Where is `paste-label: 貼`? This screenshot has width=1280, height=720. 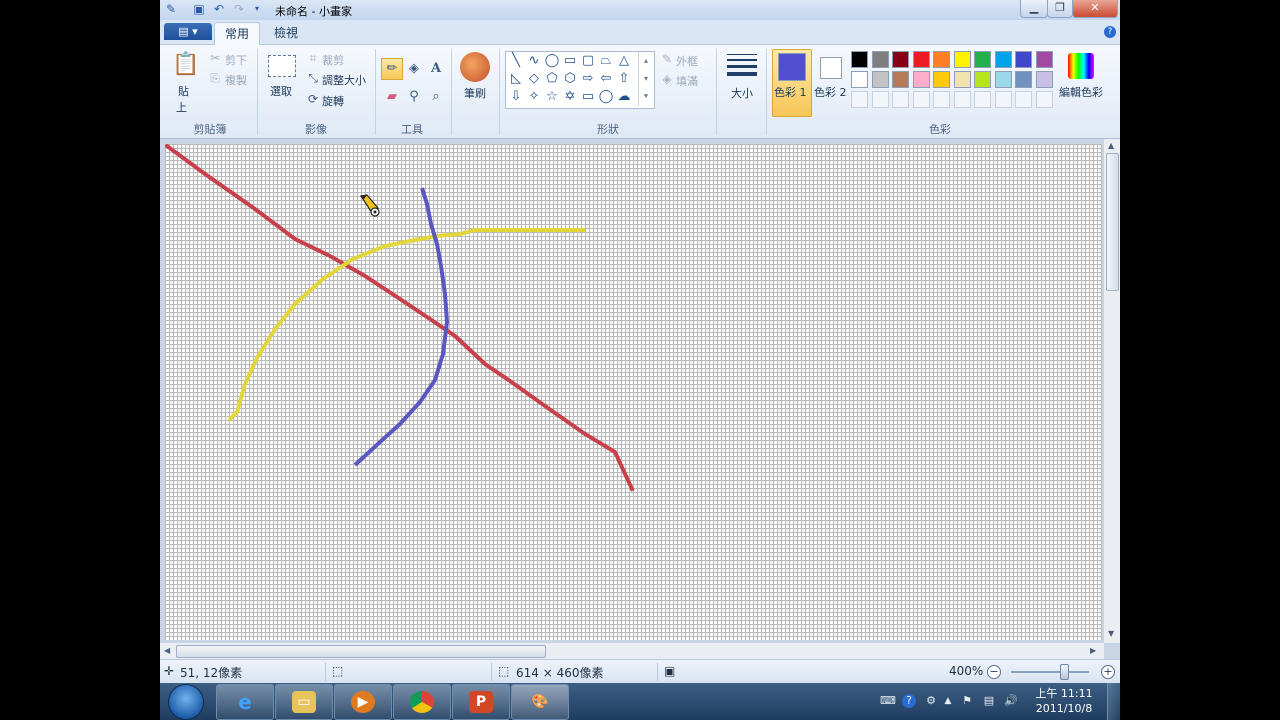
paste-label: 貼 is located at coordinates (183, 91).